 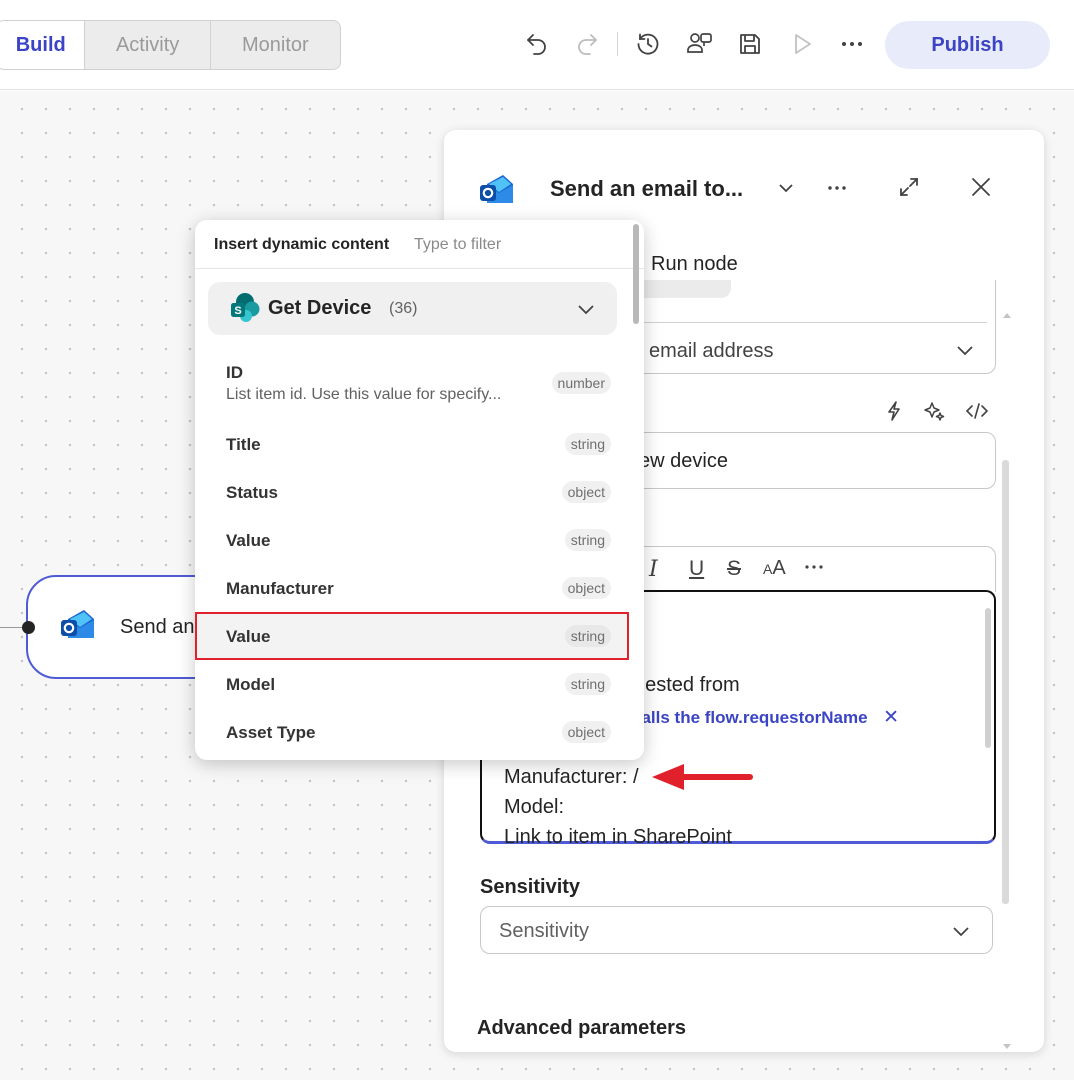 I want to click on group-name: Get Device, so click(x=320, y=308).